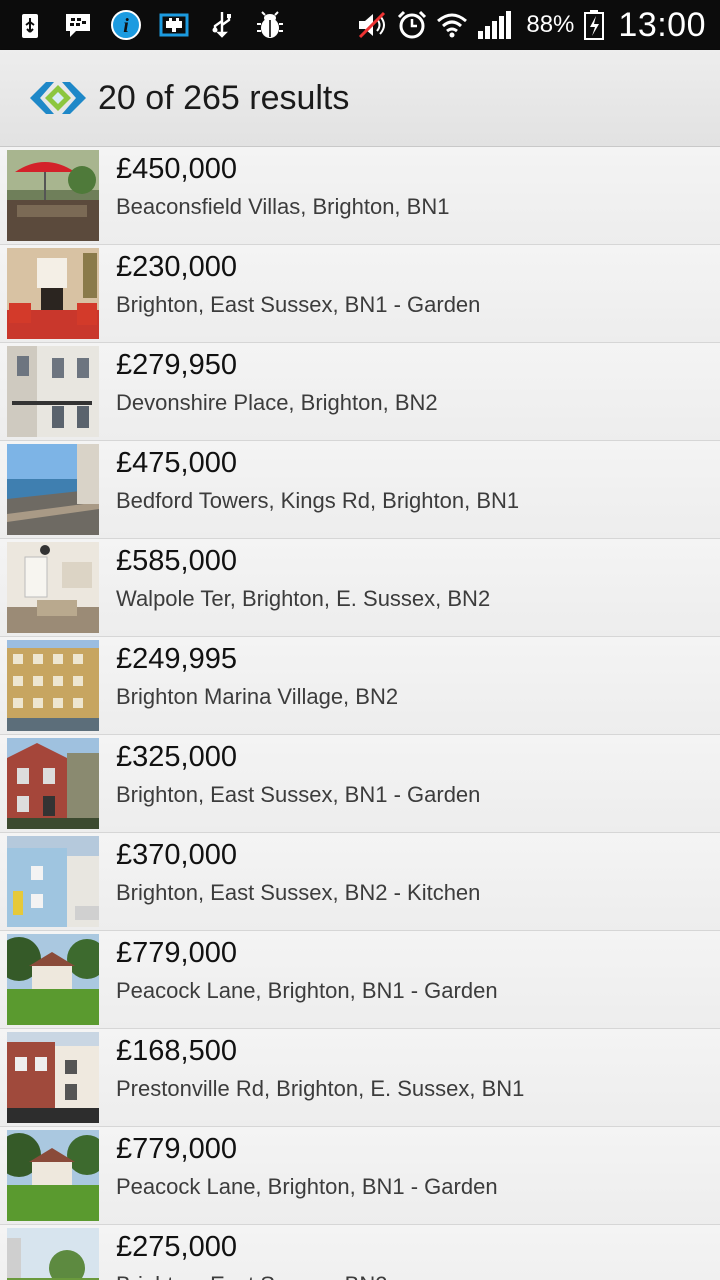  I want to click on listing-price: £450,000, so click(176, 169).